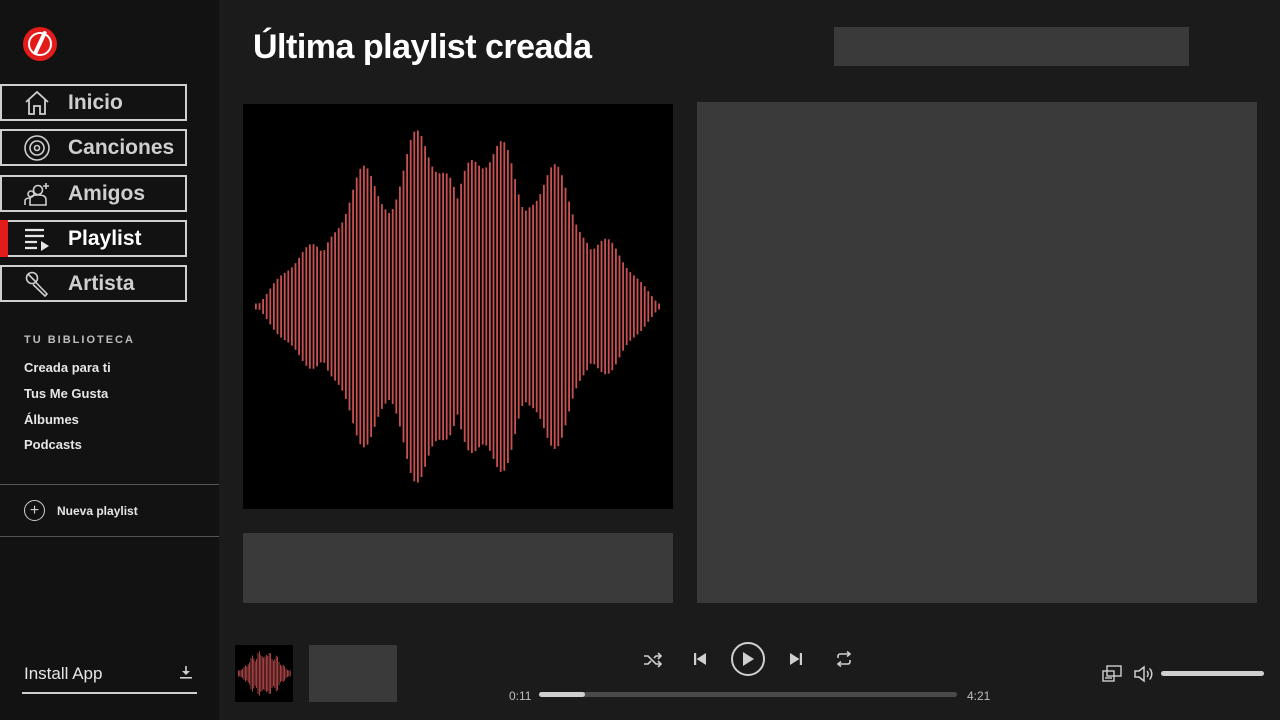  I want to click on now-playing-artwork, so click(264, 673).